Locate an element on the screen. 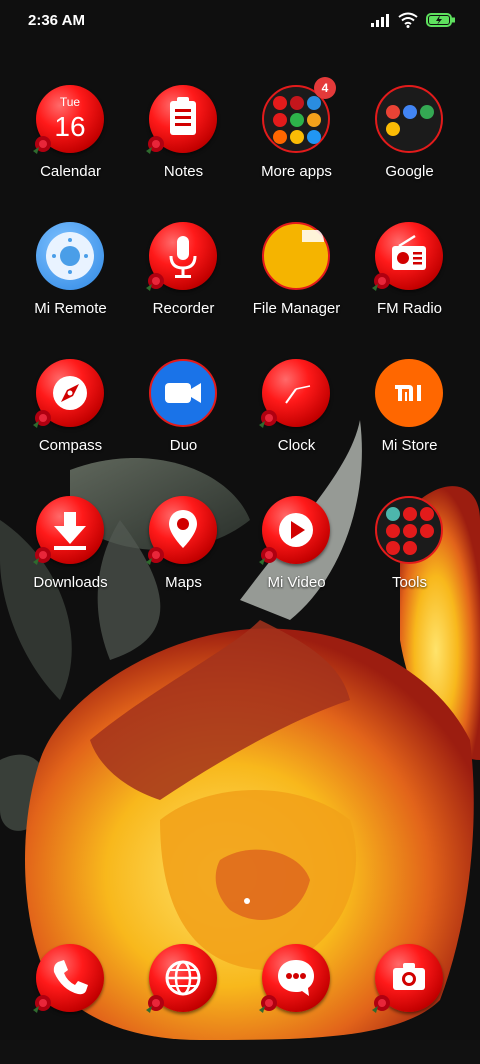 Image resolution: width=480 pixels, height=1064 pixels. dock-browser is located at coordinates (183, 1004).